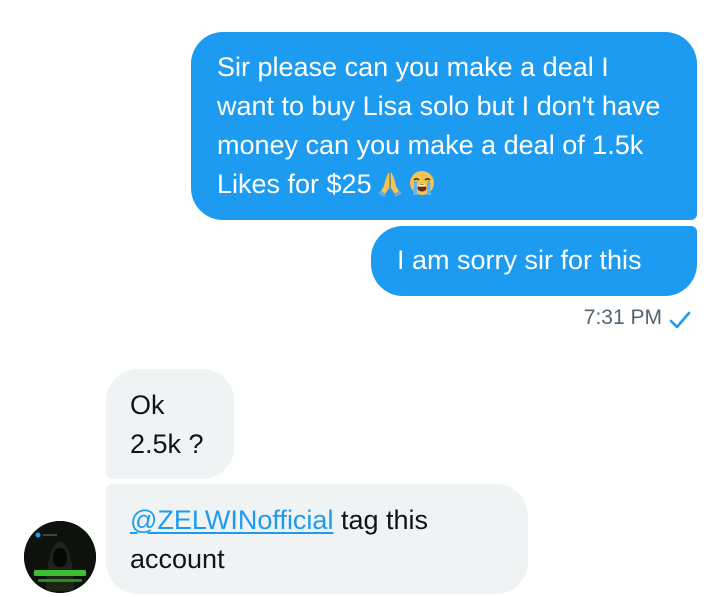 This screenshot has height=597, width=720. Describe the element at coordinates (519, 260) in the screenshot. I see `message-text: I am sorry sir for this` at that location.